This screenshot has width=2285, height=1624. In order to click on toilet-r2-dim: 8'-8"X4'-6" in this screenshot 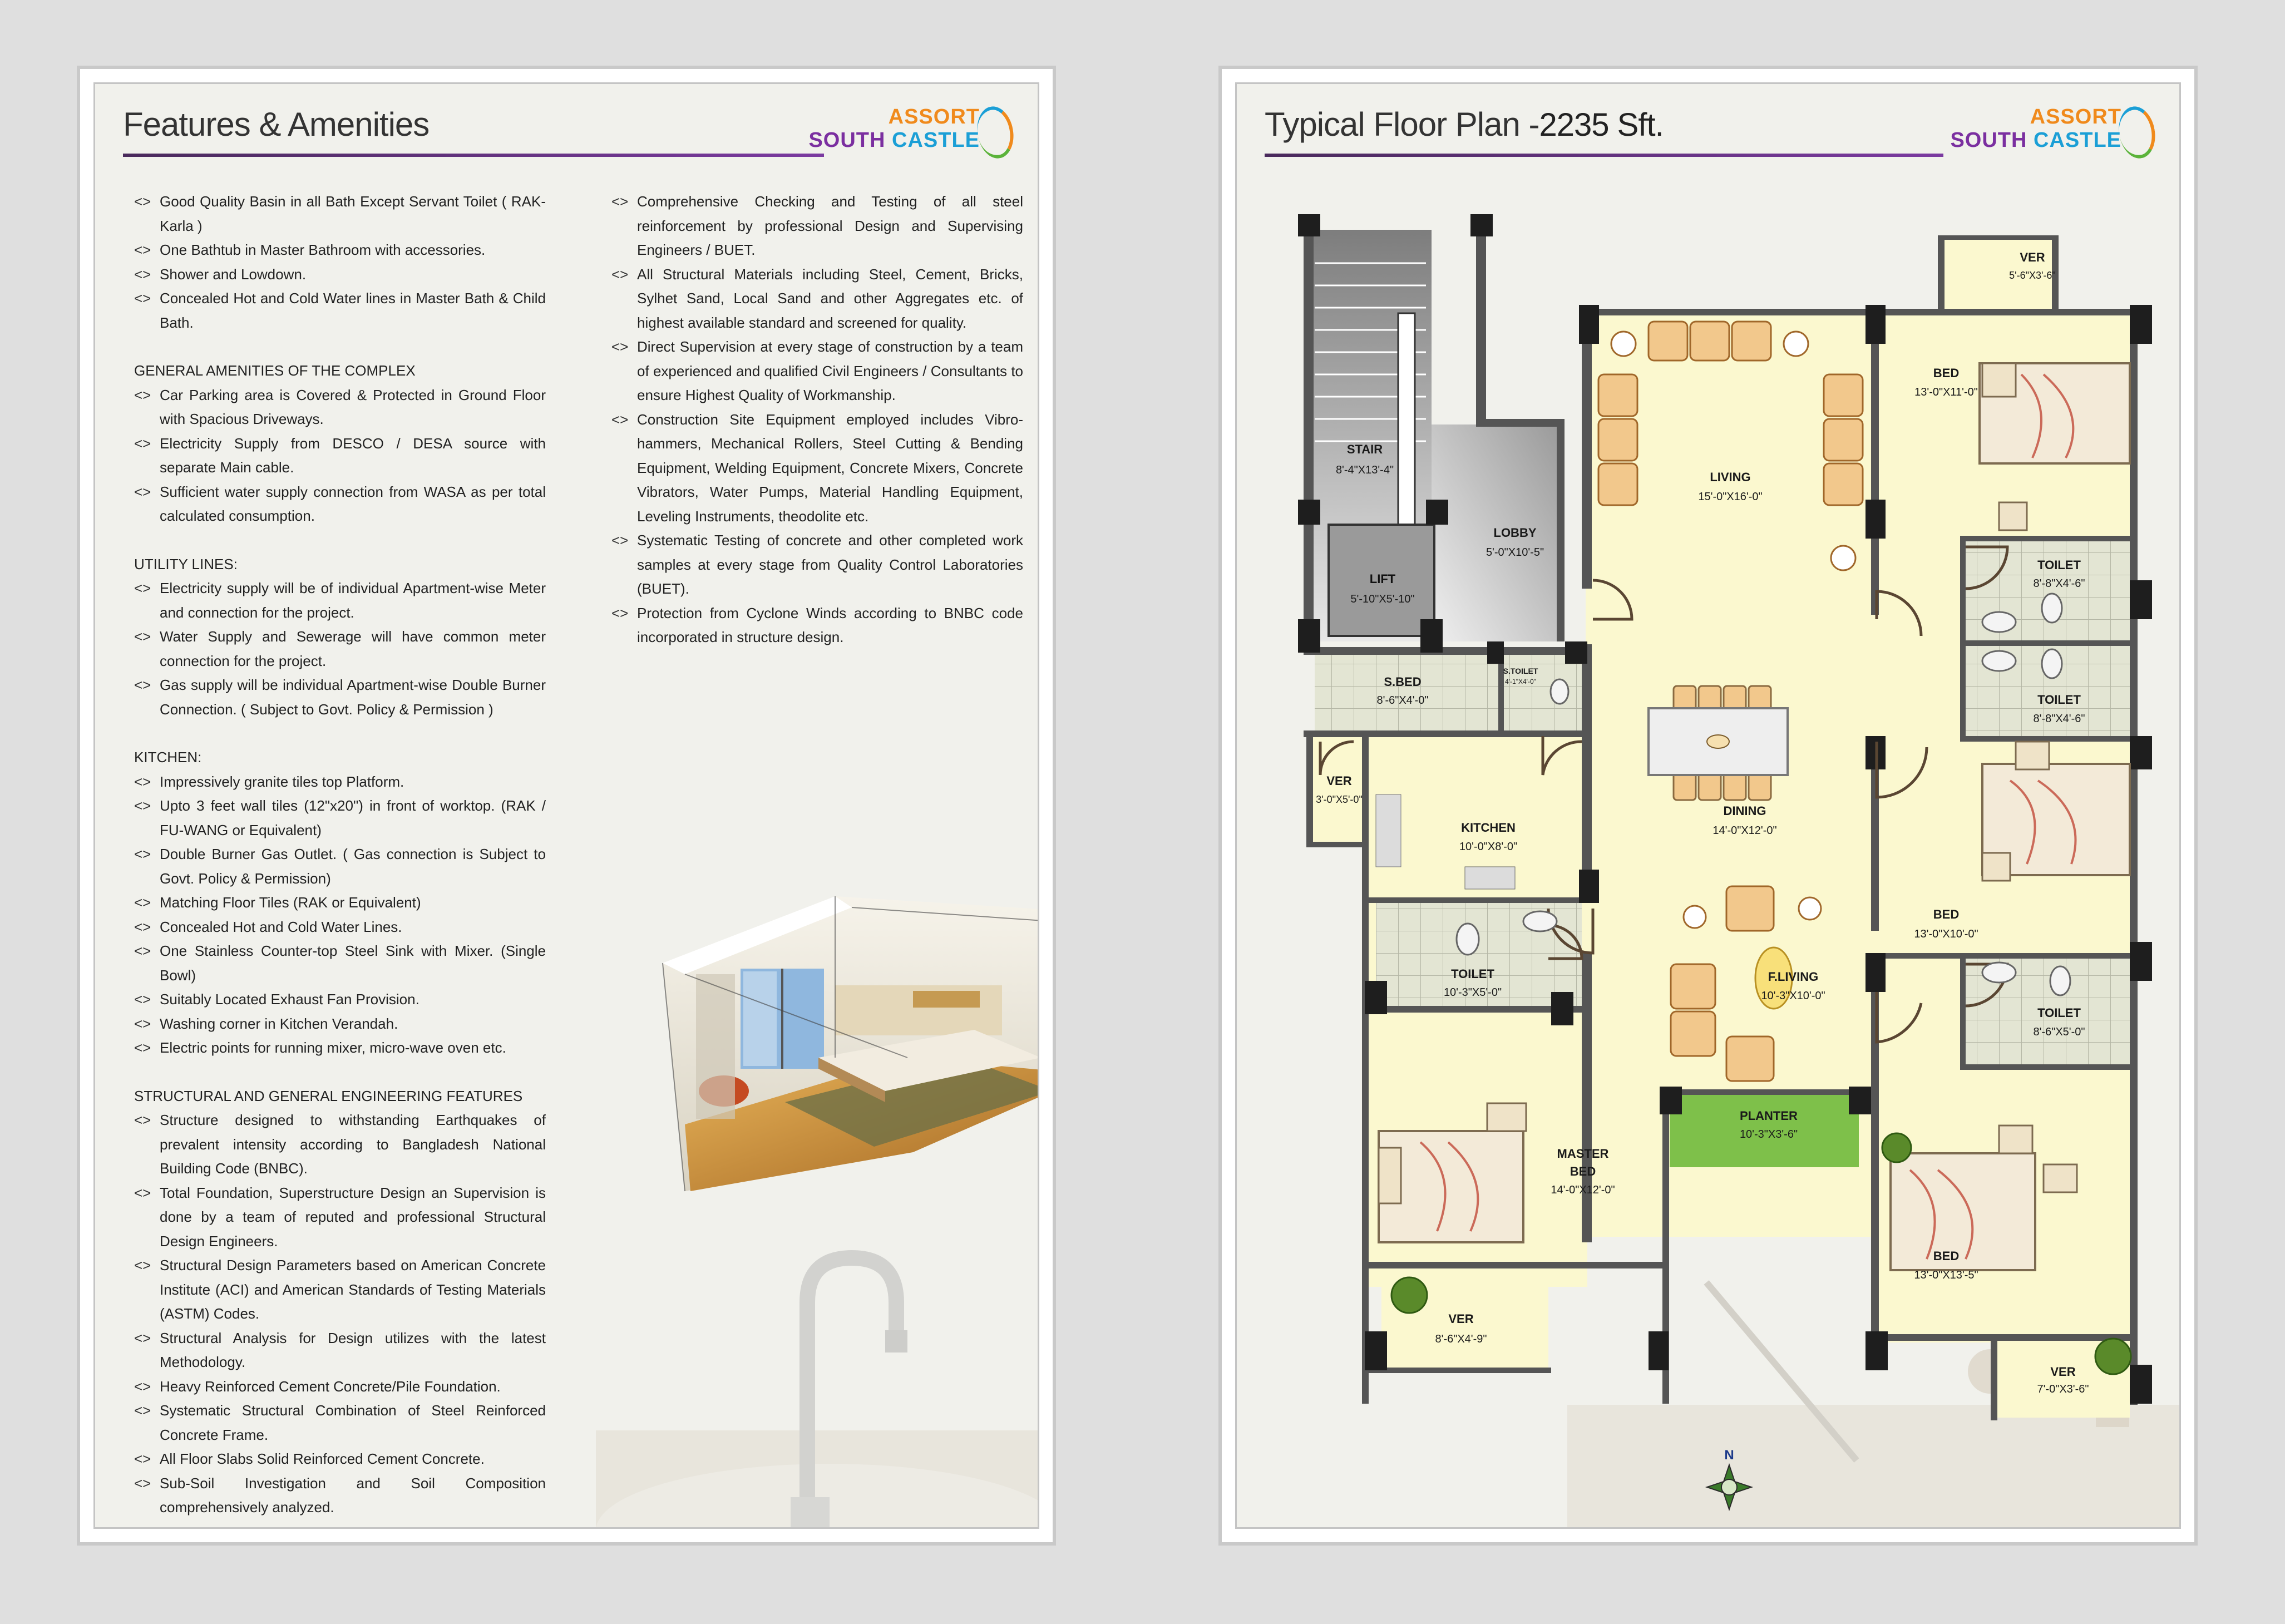, I will do `click(2060, 719)`.